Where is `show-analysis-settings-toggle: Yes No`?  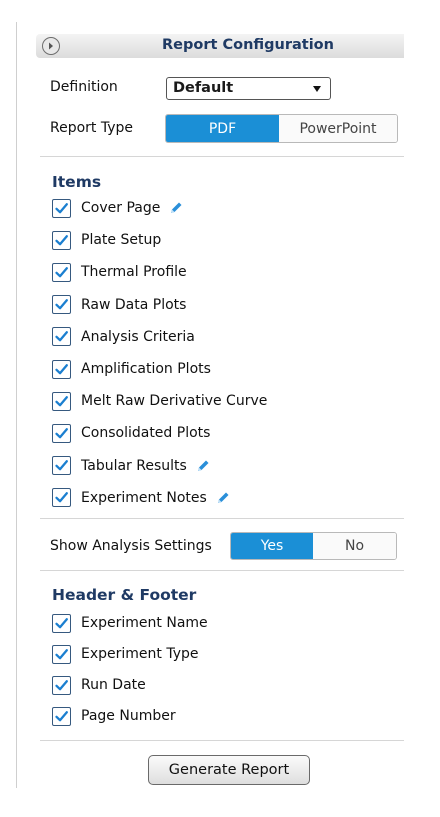 show-analysis-settings-toggle: Yes No is located at coordinates (313, 546).